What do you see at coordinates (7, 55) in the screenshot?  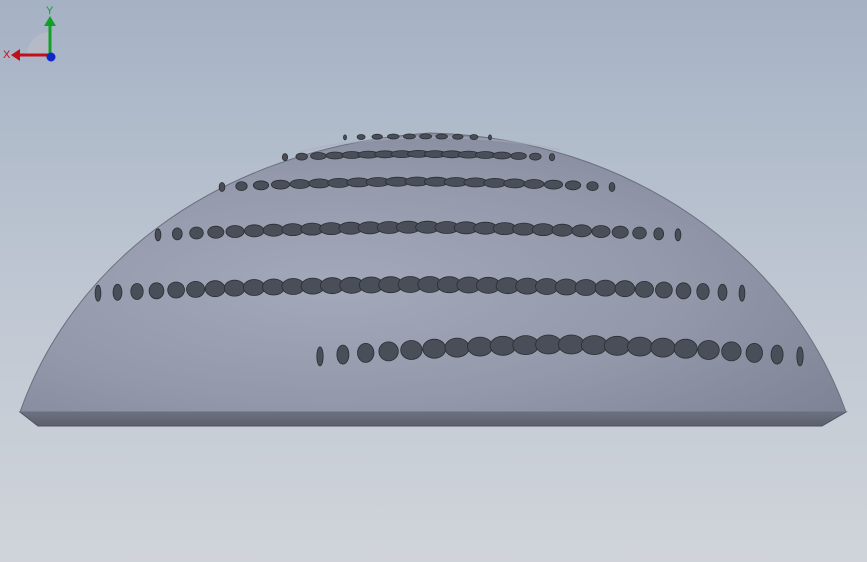 I see `x-axis-label: X` at bounding box center [7, 55].